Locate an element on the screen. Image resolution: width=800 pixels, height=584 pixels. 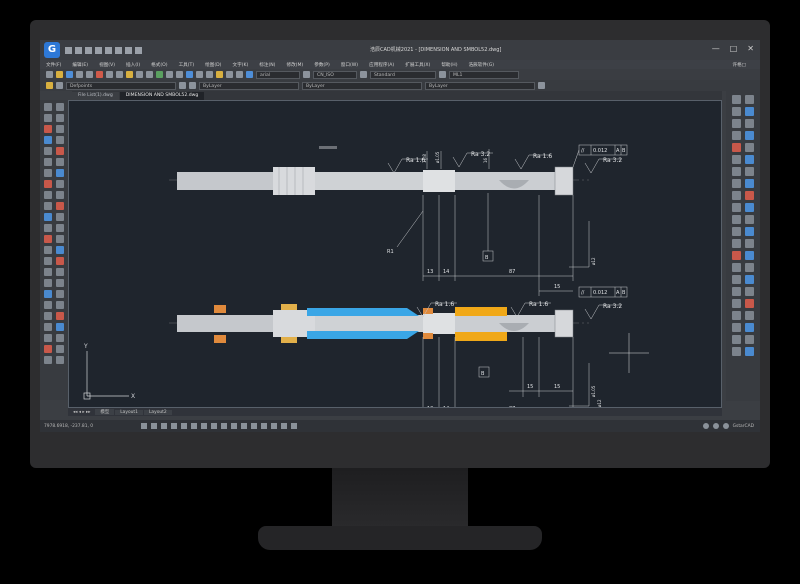
ellipse-arc-icon is located at coordinates (48, 217).